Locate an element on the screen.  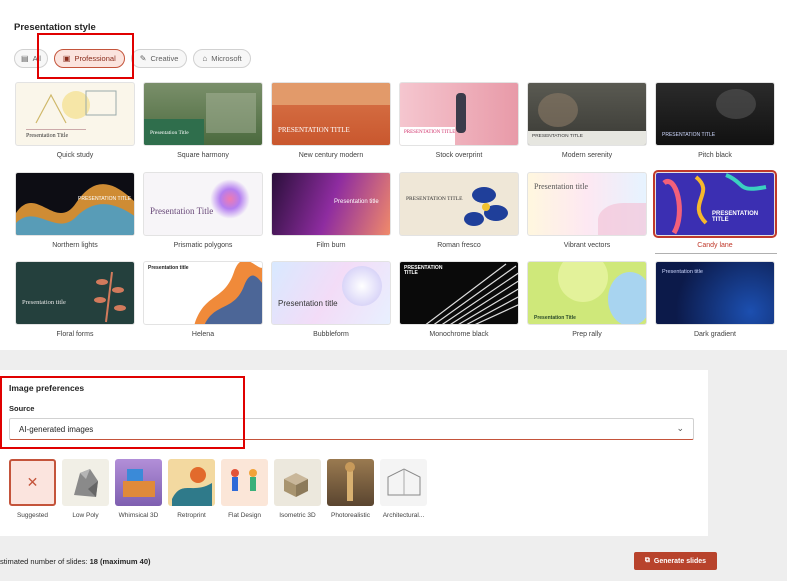
theme-name: Pitch black is located at coordinates (715, 155).